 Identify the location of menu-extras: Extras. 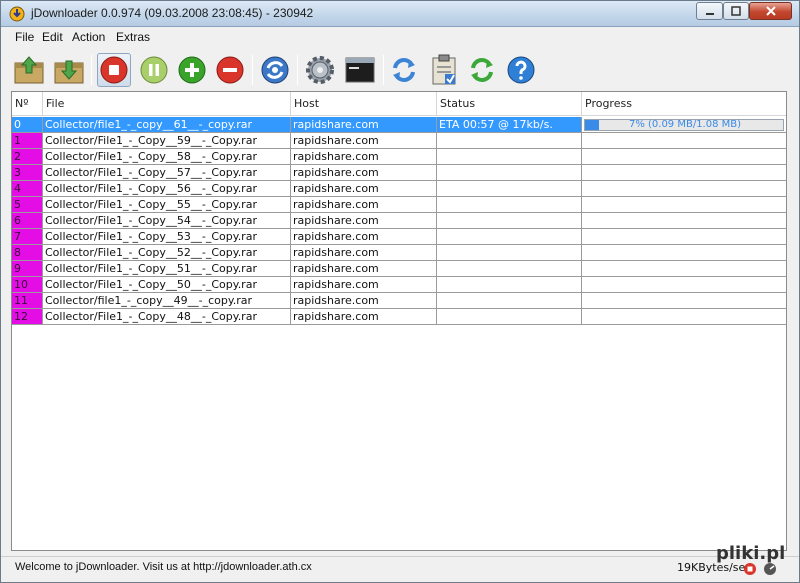
(133, 37).